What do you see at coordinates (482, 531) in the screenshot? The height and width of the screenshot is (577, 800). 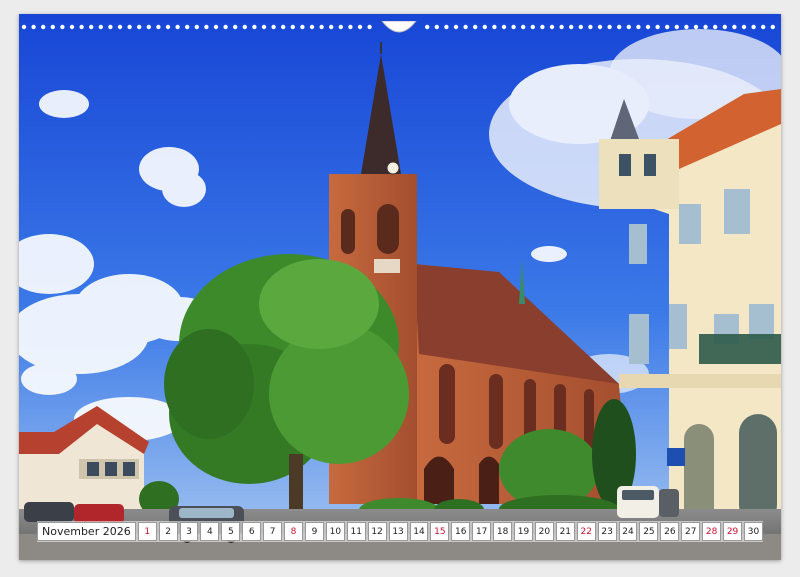 I see `day-cell: 17` at bounding box center [482, 531].